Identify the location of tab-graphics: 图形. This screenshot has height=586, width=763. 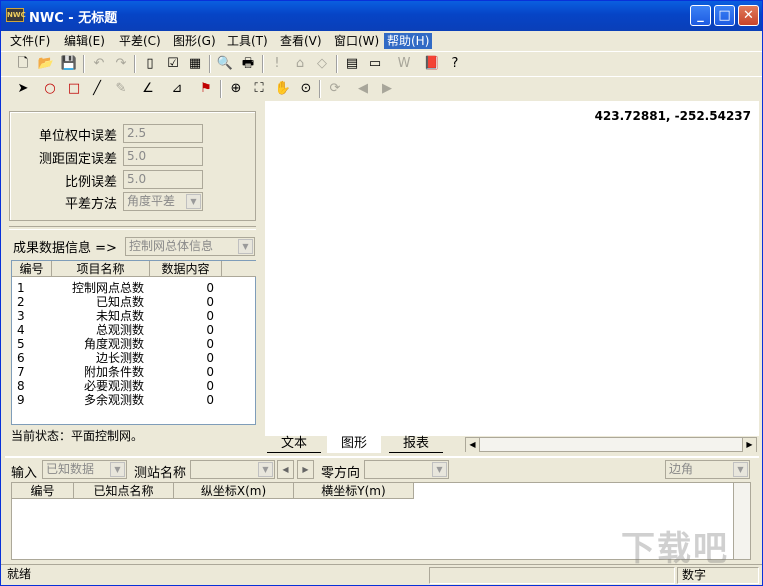
(354, 444).